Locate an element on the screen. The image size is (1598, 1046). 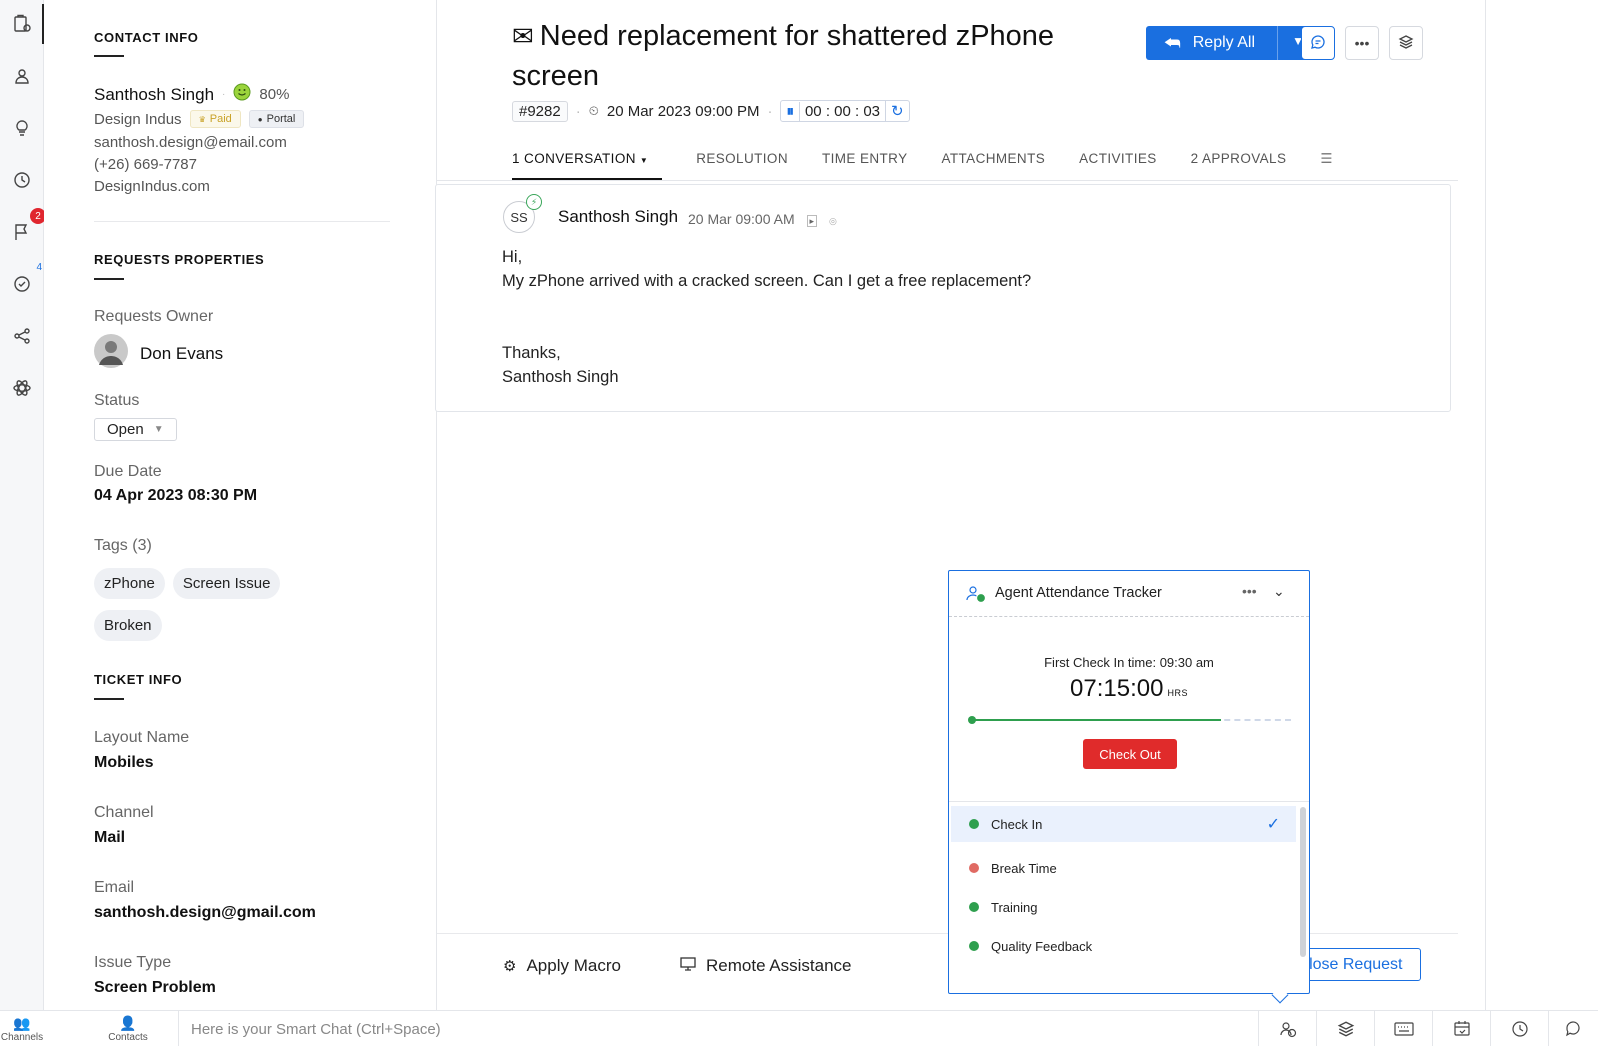
tab-activities: ACTIVITIES is located at coordinates (1118, 160).